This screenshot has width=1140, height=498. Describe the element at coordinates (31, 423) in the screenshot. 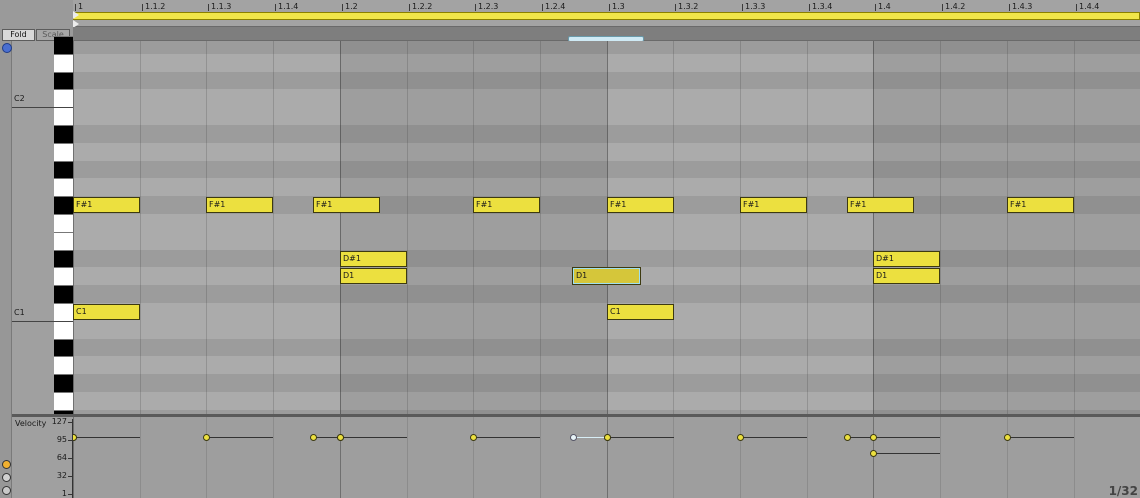

I see `velocity-title: Velocity` at that location.